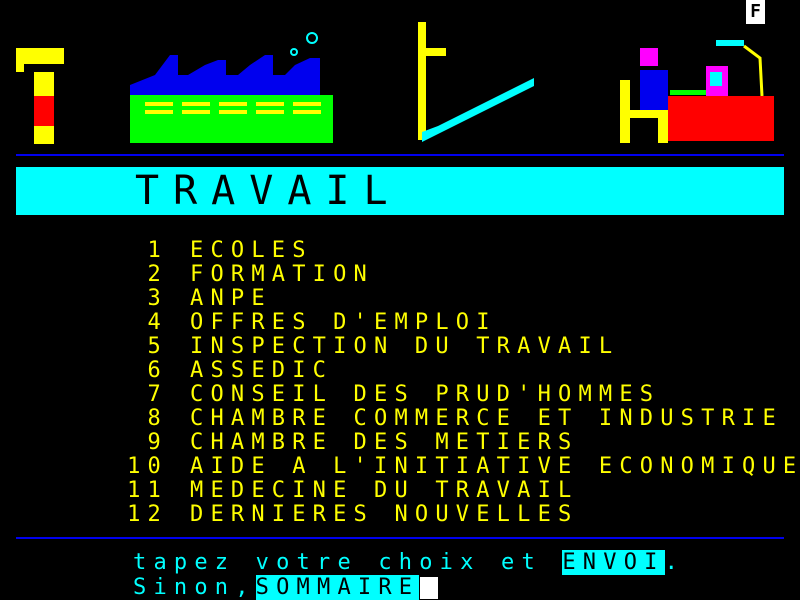  What do you see at coordinates (157, 442) in the screenshot?
I see `menu-item-number: 9` at bounding box center [157, 442].